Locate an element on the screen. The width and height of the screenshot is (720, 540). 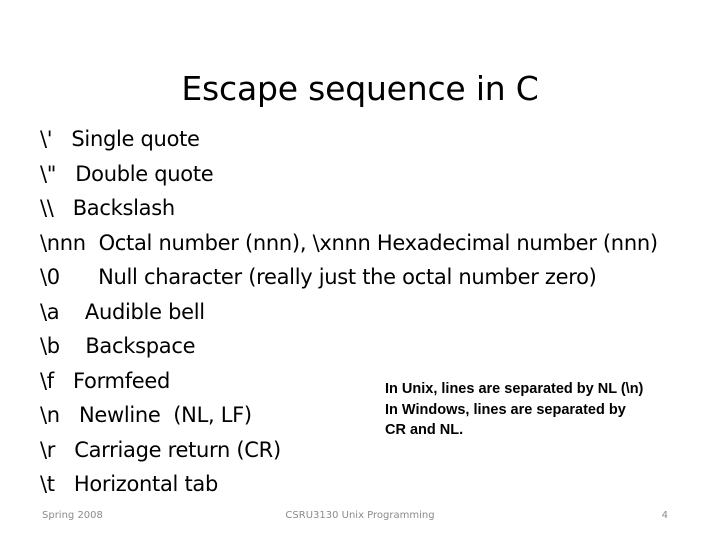
list-item: \b Backspace is located at coordinates (365, 346).